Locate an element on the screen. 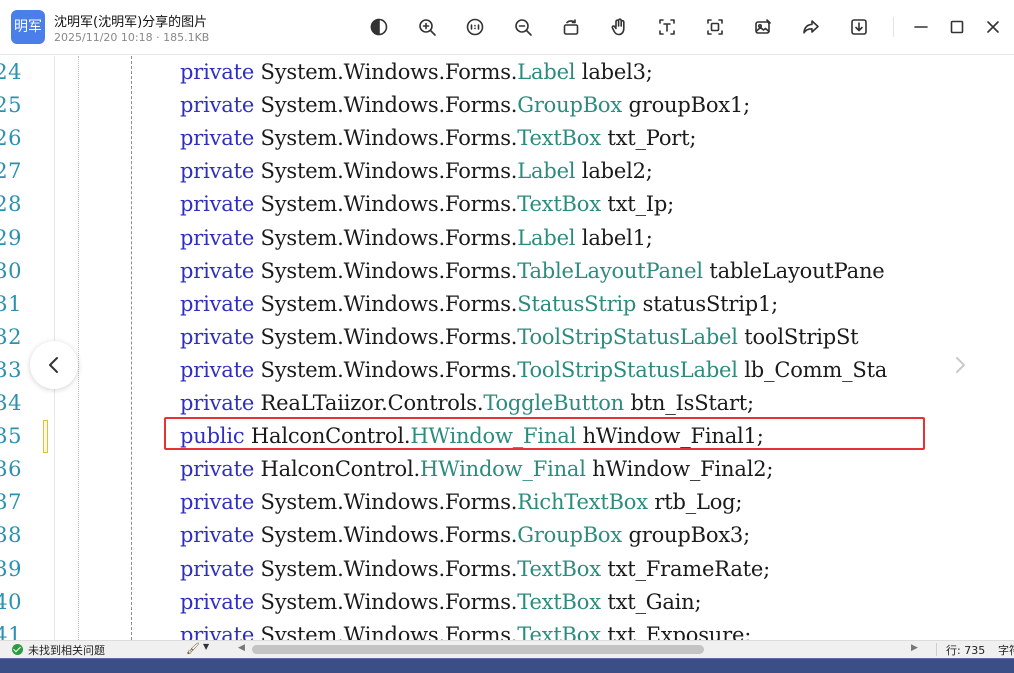 The height and width of the screenshot is (673, 1014). line-number: 35 is located at coordinates (11, 436).